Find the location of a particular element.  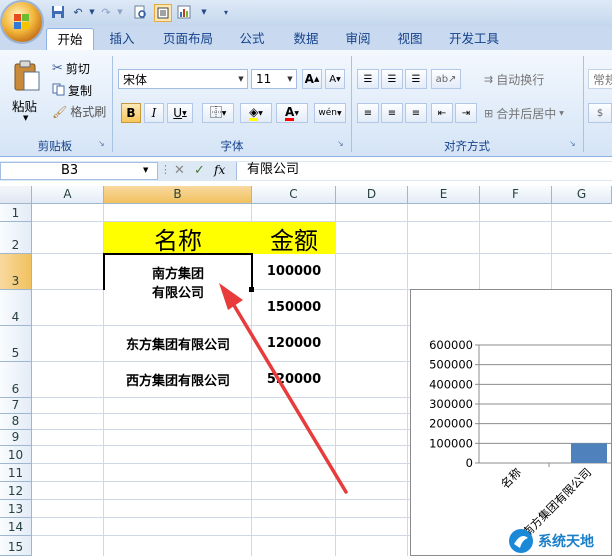

cell-c4: 150000 is located at coordinates (294, 307).